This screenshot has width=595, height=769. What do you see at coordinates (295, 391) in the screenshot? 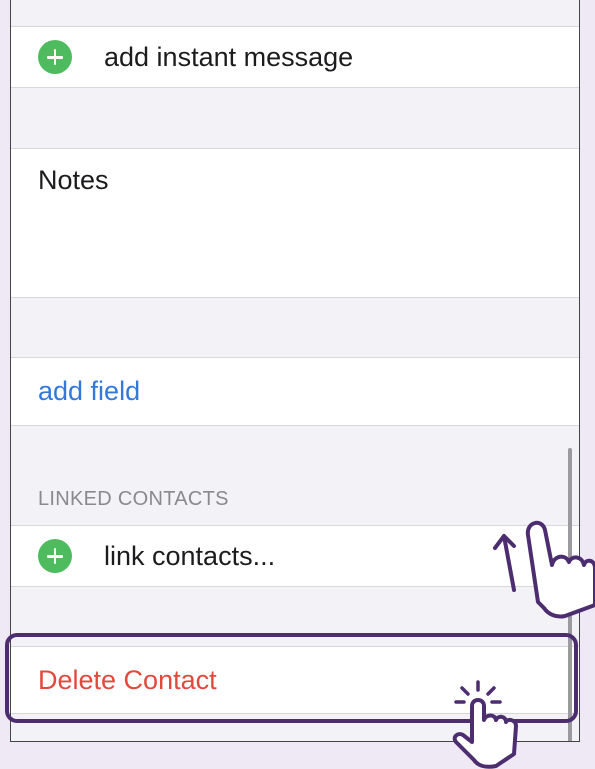
I see `add-field-row: add field` at bounding box center [295, 391].